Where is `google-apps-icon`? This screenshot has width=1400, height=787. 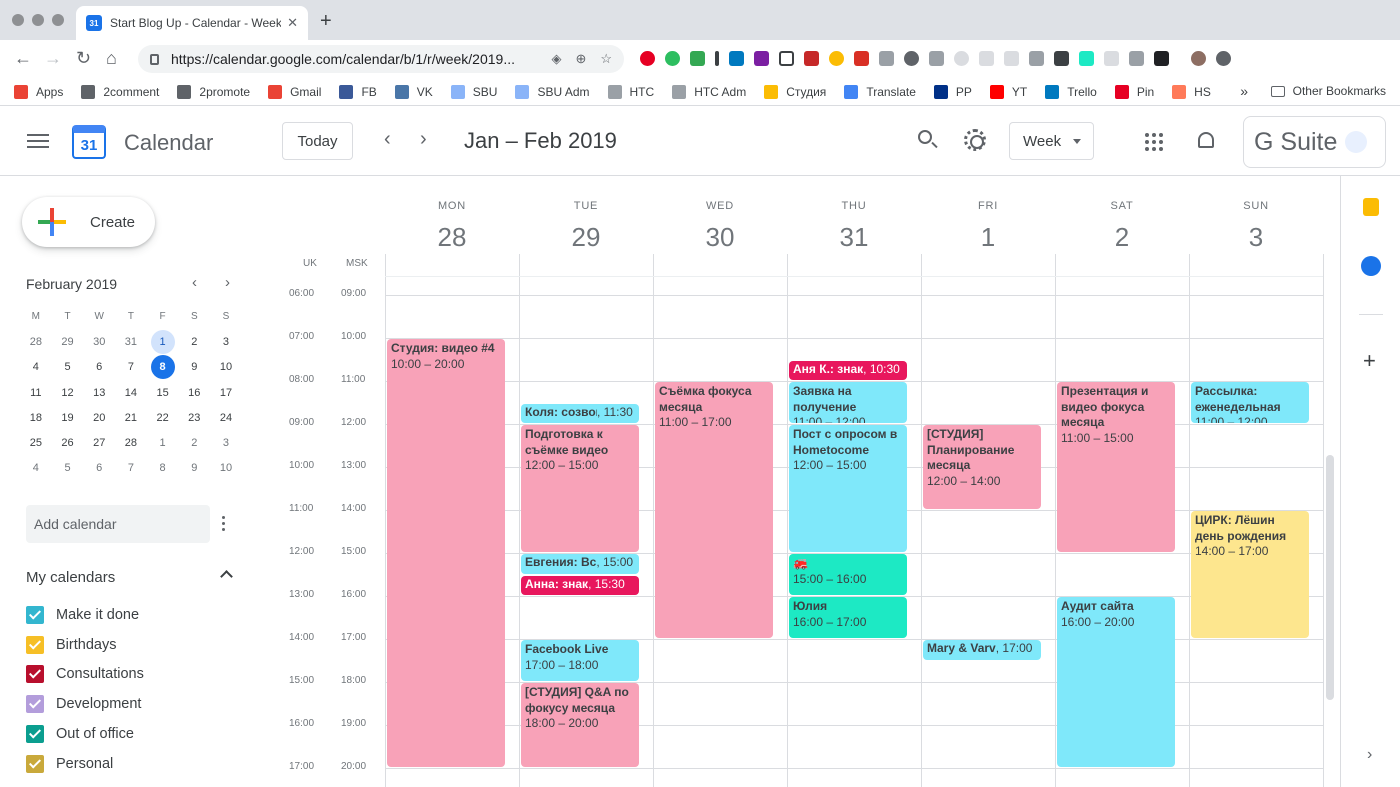
google-apps-icon is located at coordinates (1154, 142).